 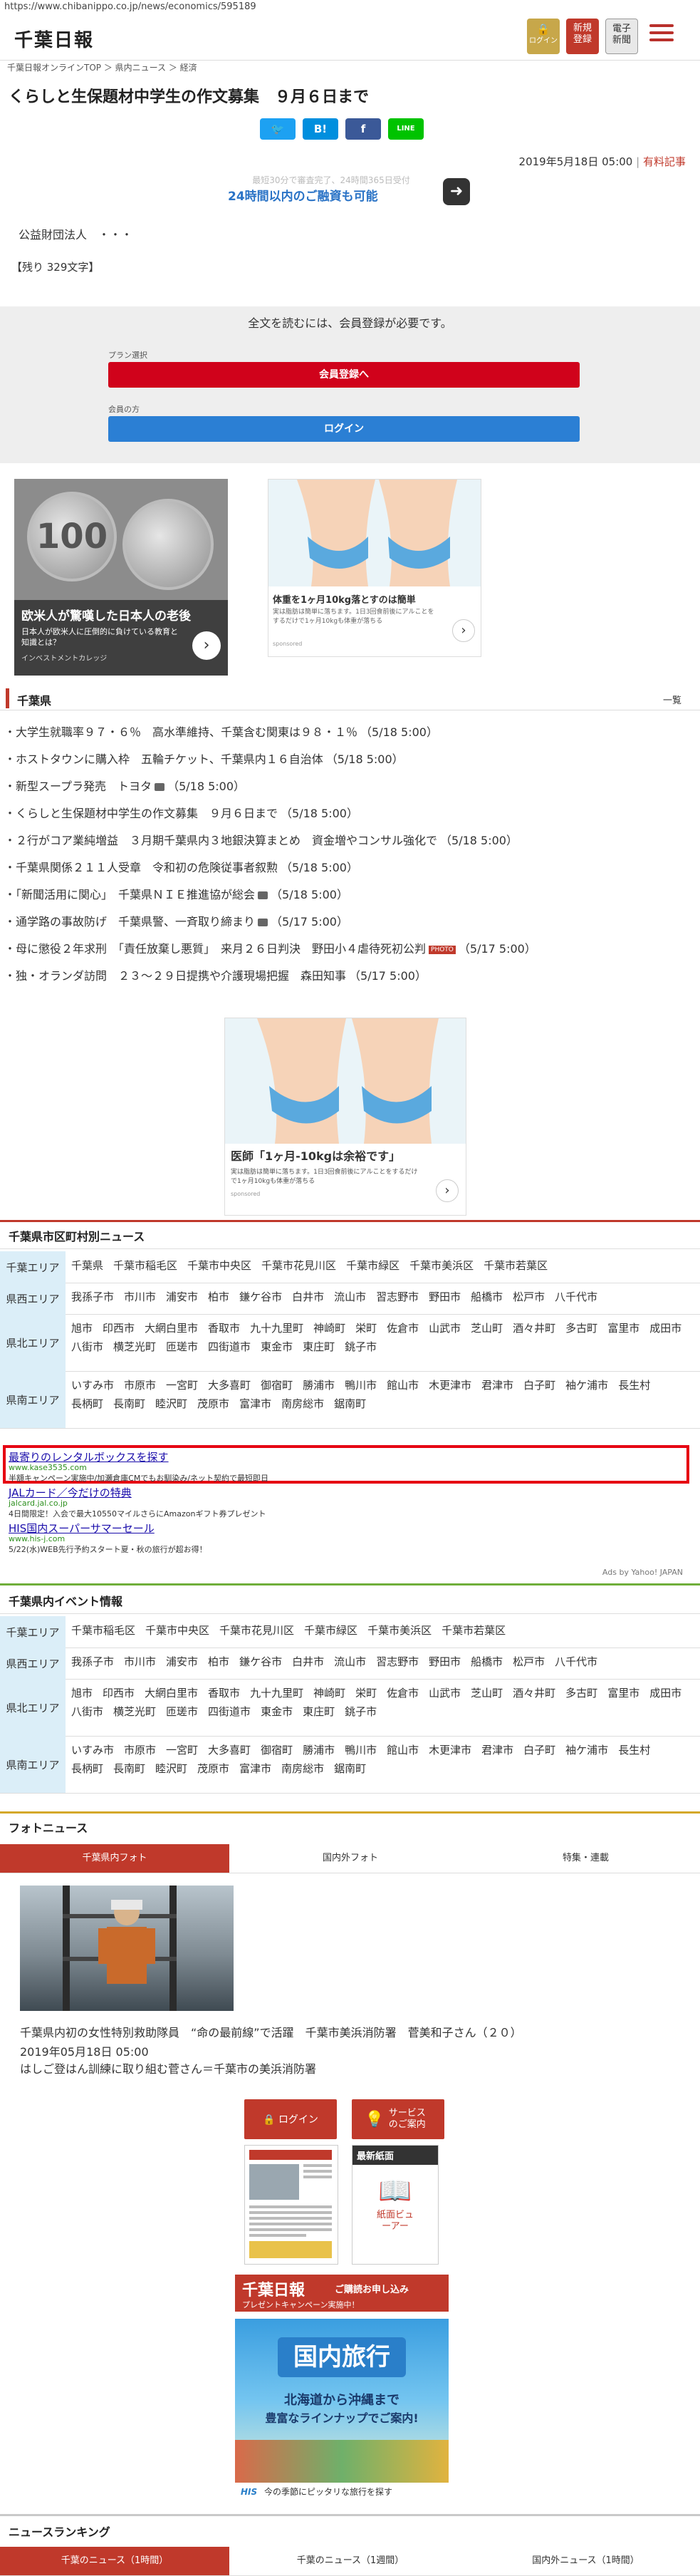 I want to click on area-city-link: 千葉市花見川区, so click(x=256, y=1631).